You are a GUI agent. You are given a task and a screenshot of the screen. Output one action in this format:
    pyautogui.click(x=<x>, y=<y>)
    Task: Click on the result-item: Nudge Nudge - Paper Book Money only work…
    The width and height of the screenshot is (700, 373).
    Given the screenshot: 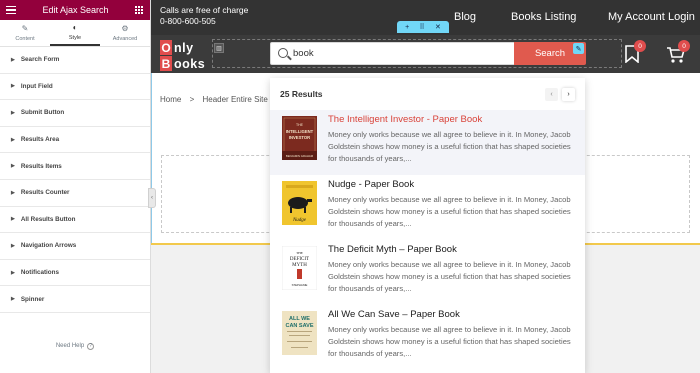 What is the action you would take?
    pyautogui.click(x=427, y=207)
    